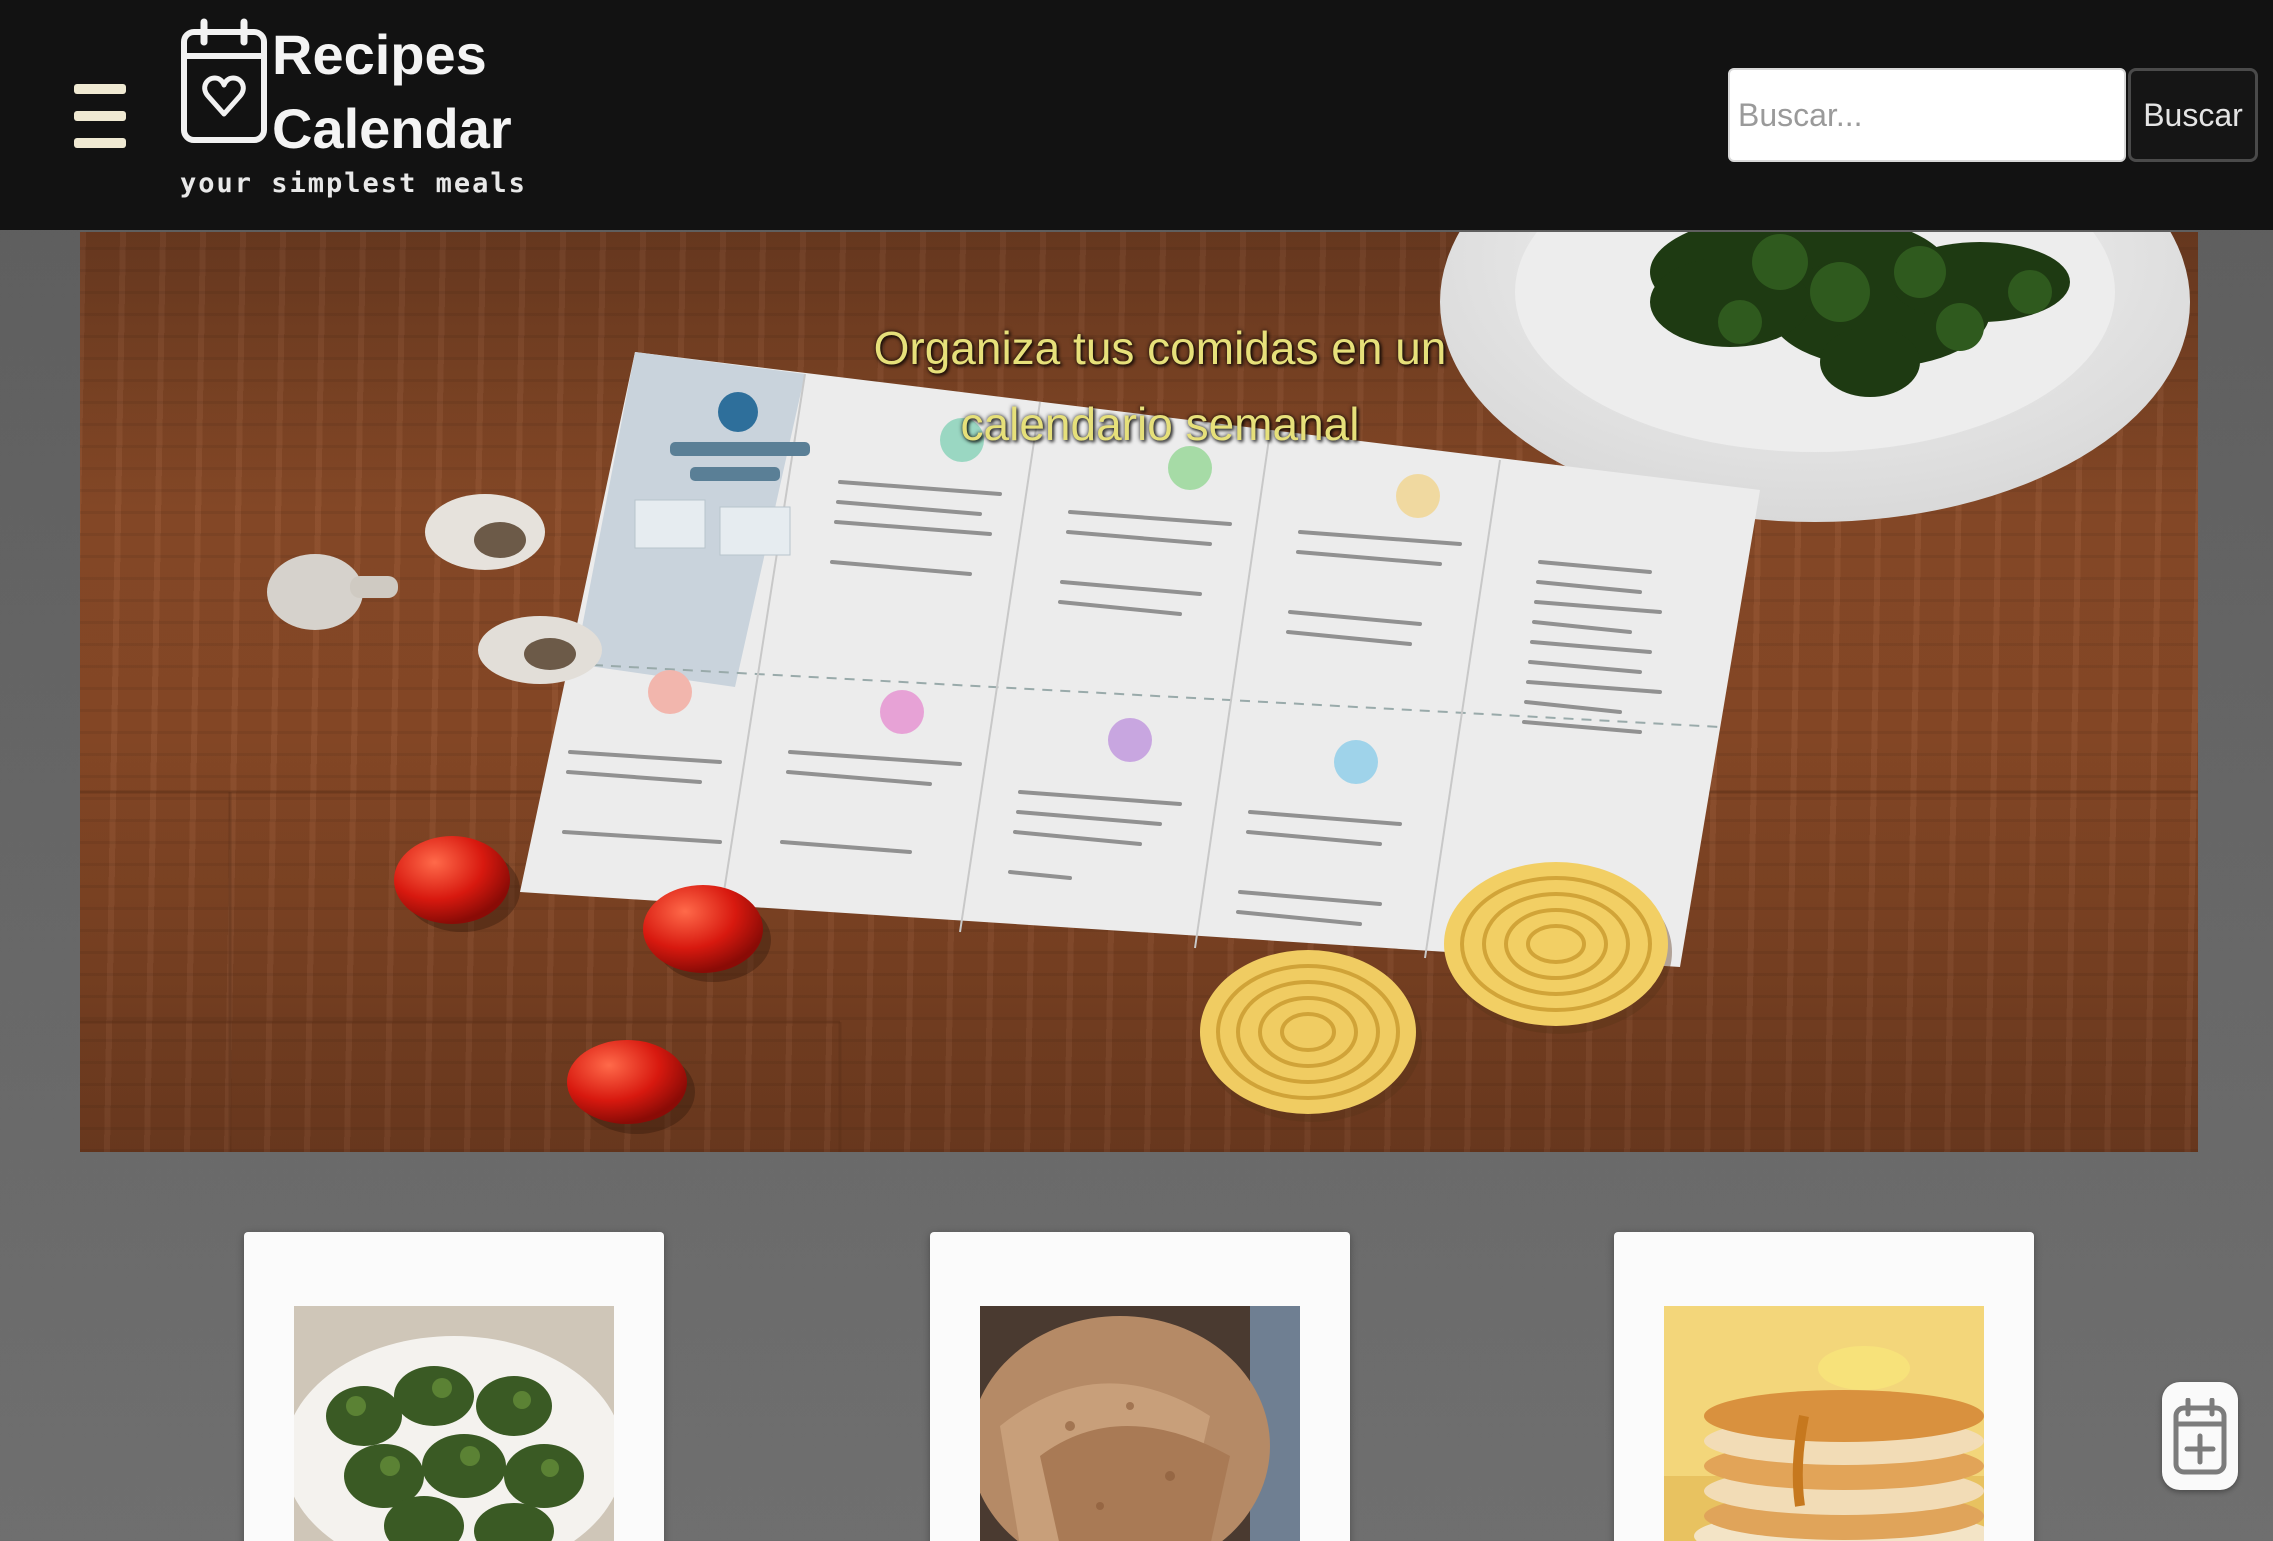  Describe the element at coordinates (1160, 348) in the screenshot. I see `hero-headline-line1: Organiza tus comidas en un` at that location.